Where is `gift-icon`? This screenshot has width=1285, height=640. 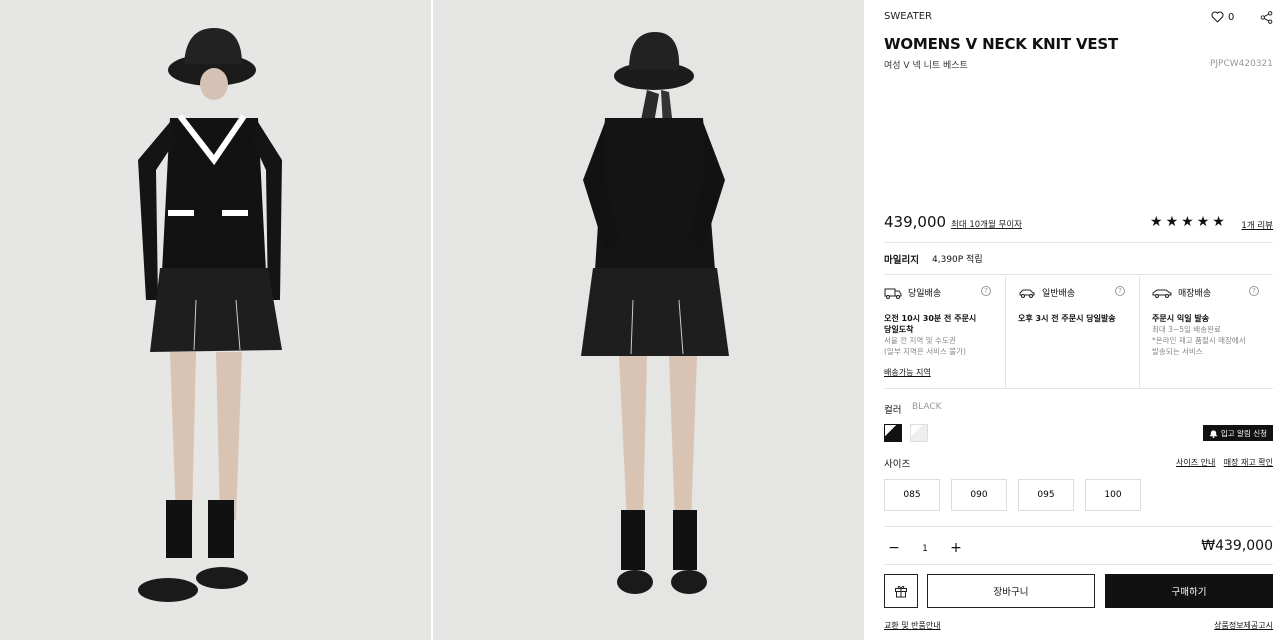 gift-icon is located at coordinates (901, 591).